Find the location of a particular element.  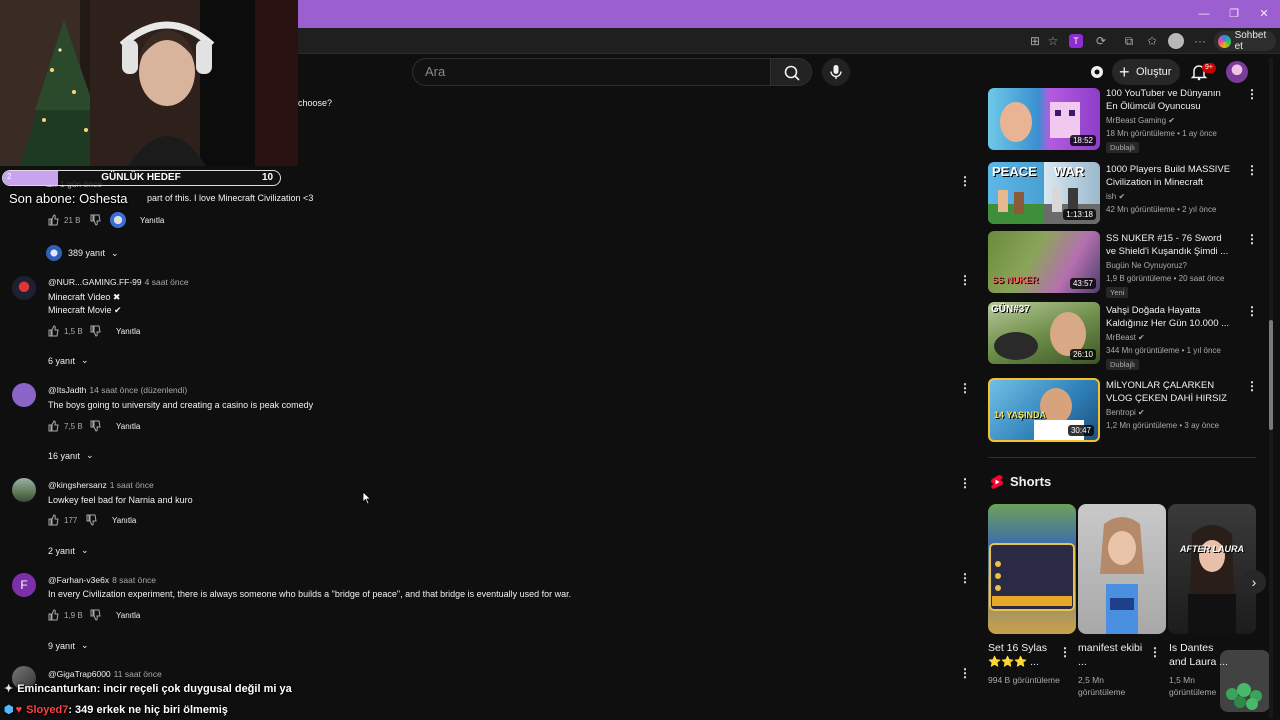

video-meta: 42 Mn görüntüleme • 2 yıl önce is located at coordinates (1161, 209).